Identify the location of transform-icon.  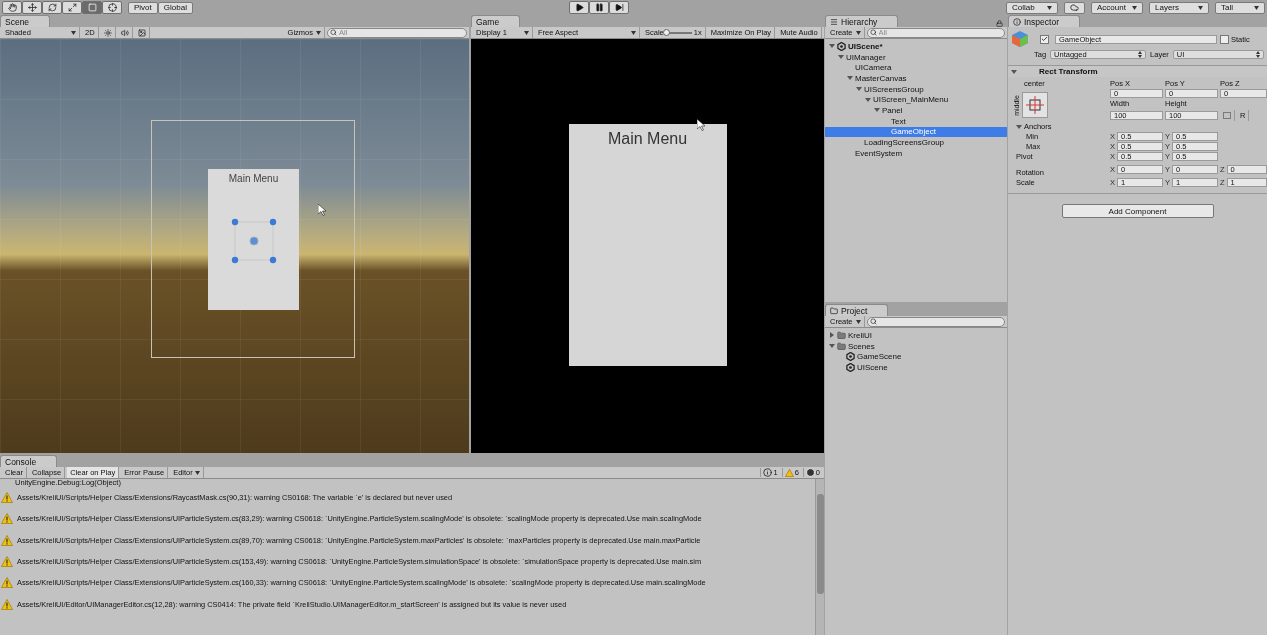
(112, 7).